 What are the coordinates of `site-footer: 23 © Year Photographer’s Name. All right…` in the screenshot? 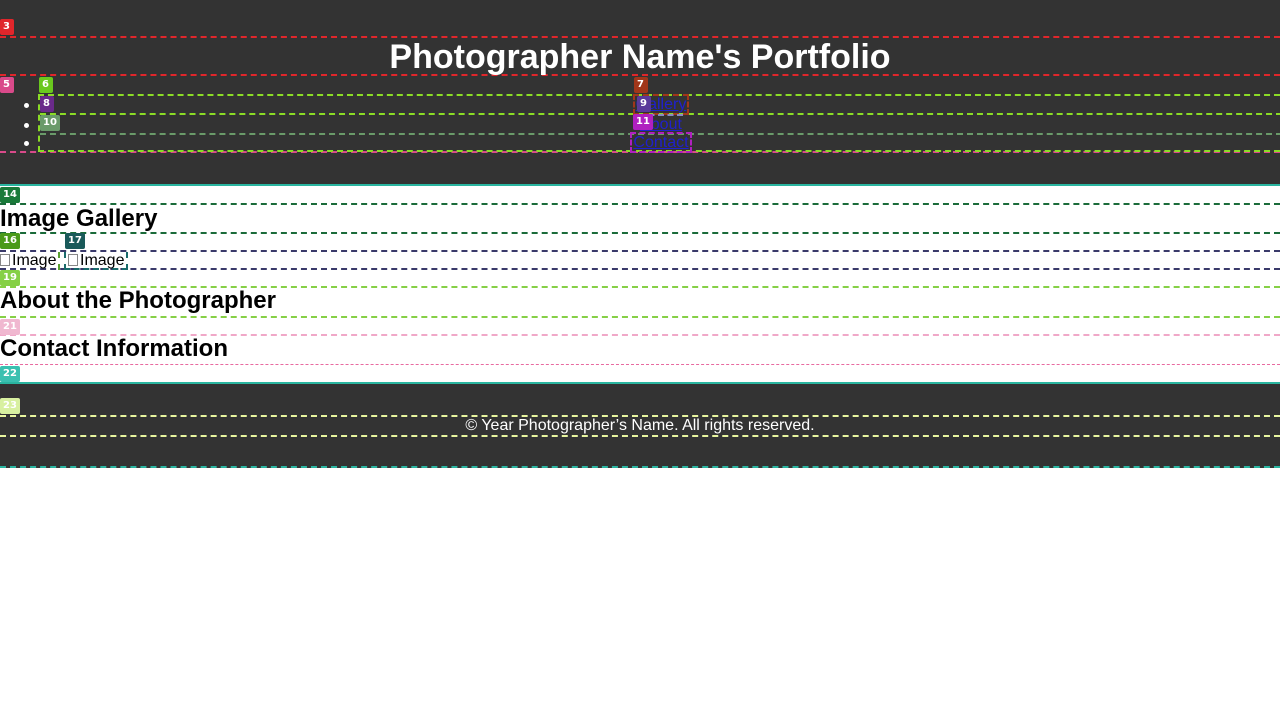 It's located at (640, 425).